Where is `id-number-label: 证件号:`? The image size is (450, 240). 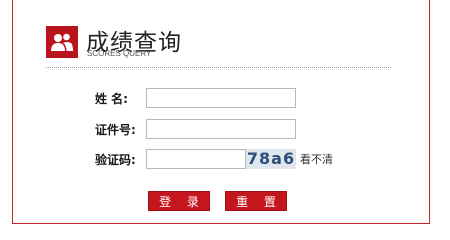 id-number-label: 证件号: is located at coordinates (115, 130).